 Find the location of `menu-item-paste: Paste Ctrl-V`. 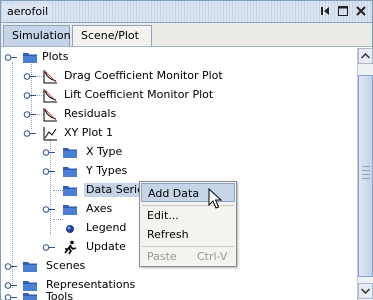

menu-item-paste: Paste Ctrl-V is located at coordinates (188, 256).